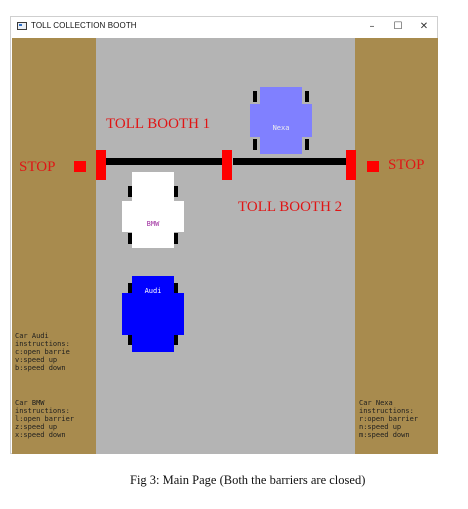 The height and width of the screenshot is (509, 468). What do you see at coordinates (84, 25) in the screenshot?
I see `window-title: TOLL COLLECTION BOOTH` at bounding box center [84, 25].